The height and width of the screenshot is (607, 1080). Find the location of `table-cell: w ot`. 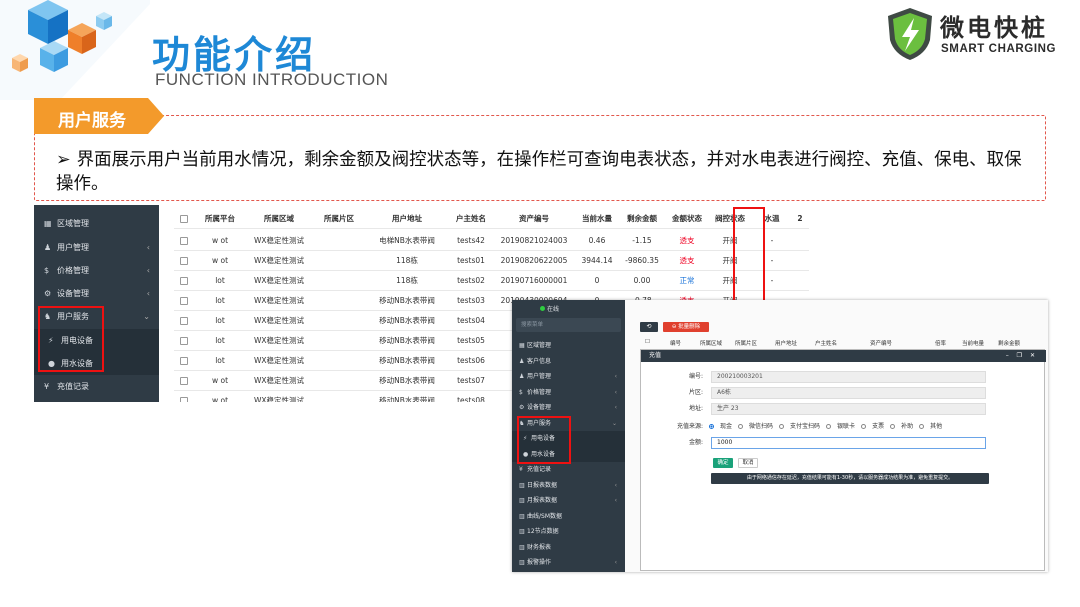

table-cell: w ot is located at coordinates (220, 240).